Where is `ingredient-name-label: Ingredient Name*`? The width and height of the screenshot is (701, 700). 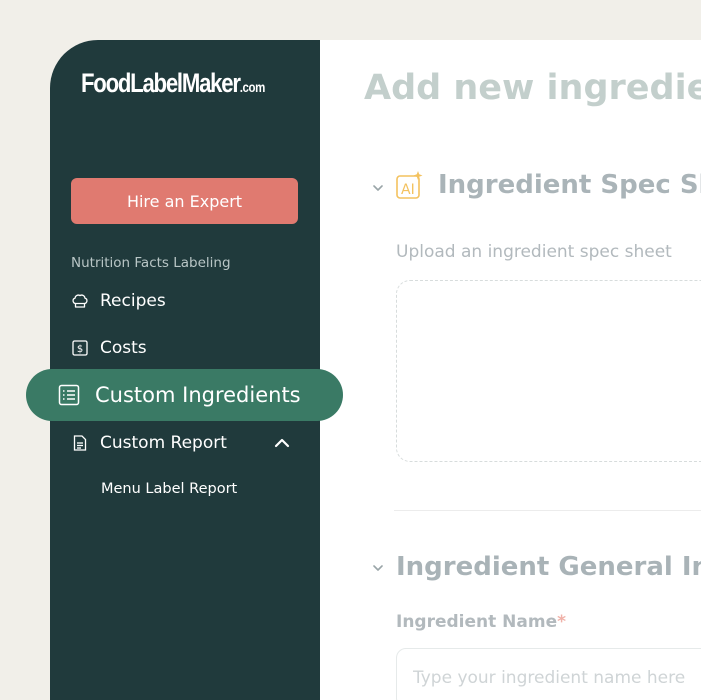 ingredient-name-label: Ingredient Name* is located at coordinates (481, 622).